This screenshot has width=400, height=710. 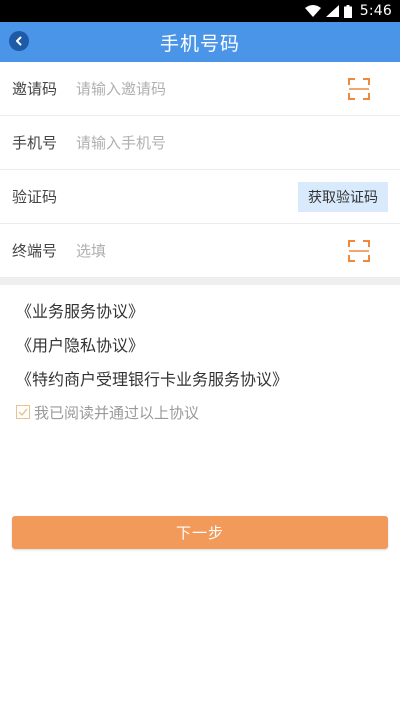 I want to click on verify-code-input, so click(x=186, y=196).